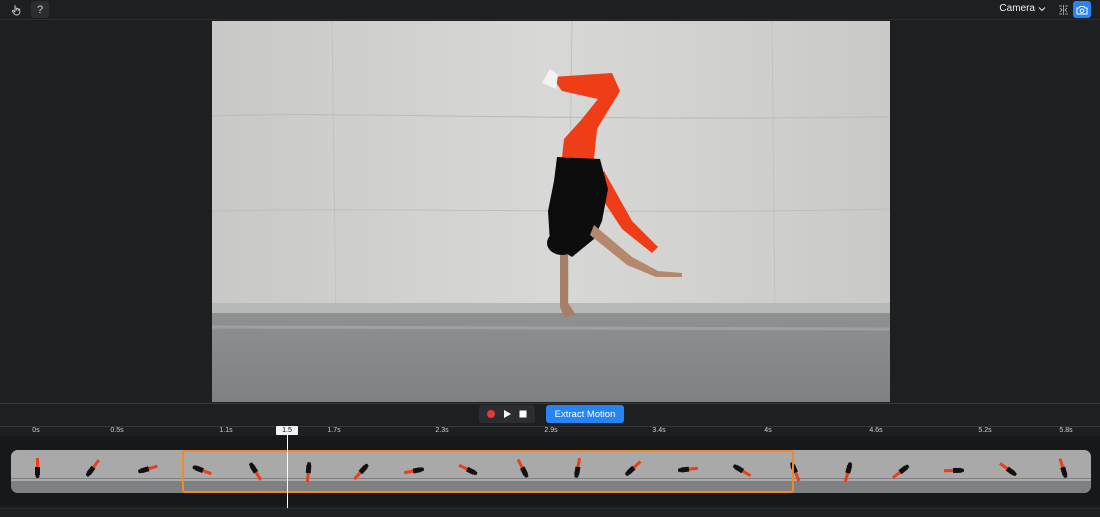 This screenshot has width=1100, height=517. What do you see at coordinates (768, 430) in the screenshot?
I see `ruler-tick-label: 4s` at bounding box center [768, 430].